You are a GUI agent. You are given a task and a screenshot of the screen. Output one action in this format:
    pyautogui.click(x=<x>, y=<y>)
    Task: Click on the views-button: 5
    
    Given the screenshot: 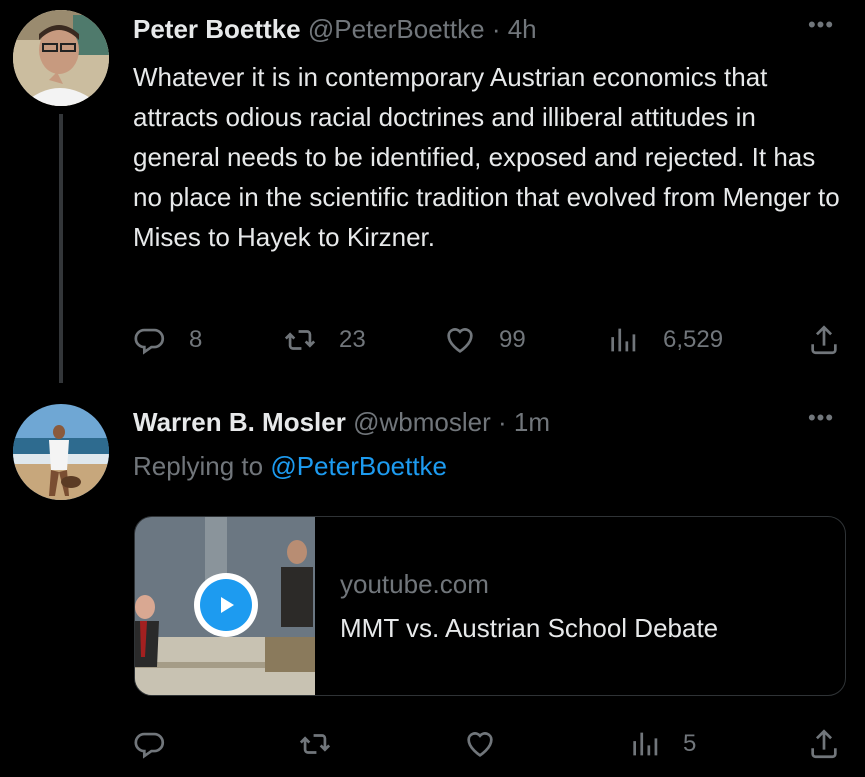 What is the action you would take?
    pyautogui.click(x=662, y=744)
    